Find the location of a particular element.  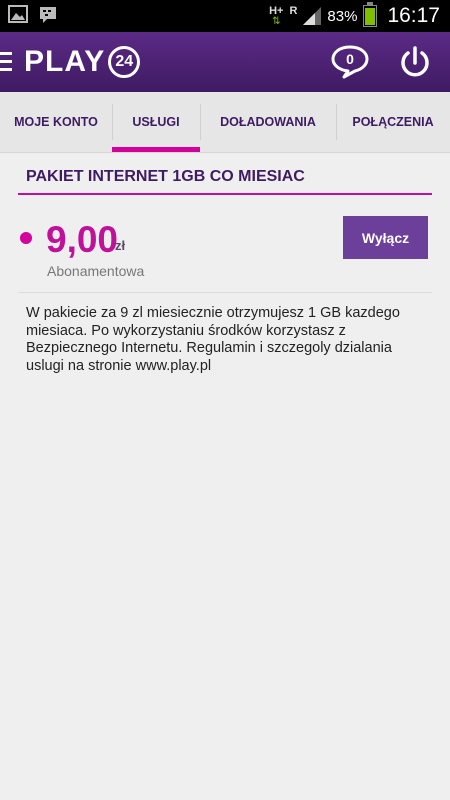

battery-percent: 83% is located at coordinates (342, 16).